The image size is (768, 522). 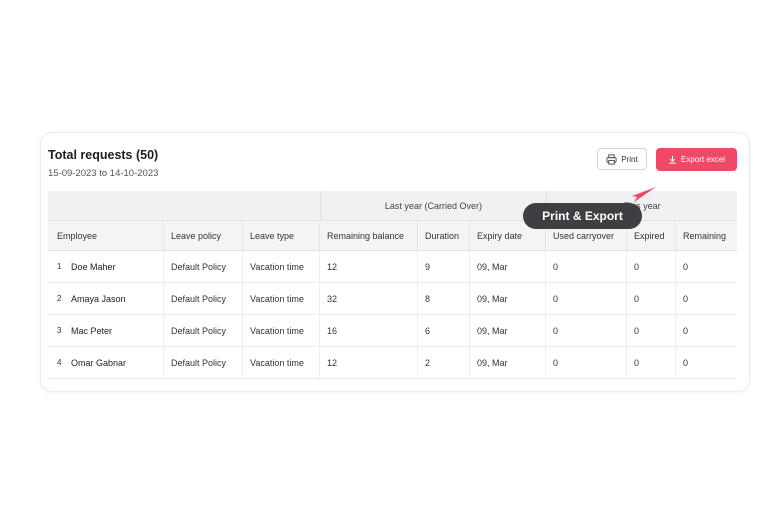 What do you see at coordinates (98, 298) in the screenshot?
I see `employee-name: Amaya Jason` at bounding box center [98, 298].